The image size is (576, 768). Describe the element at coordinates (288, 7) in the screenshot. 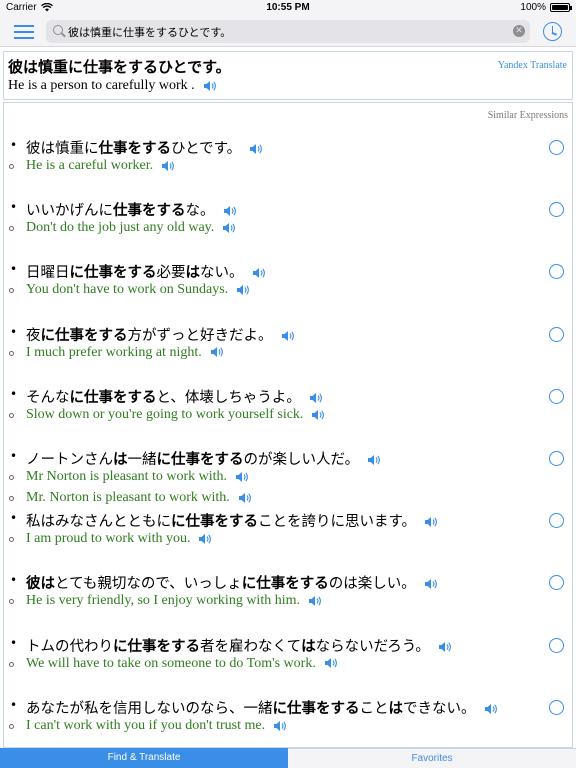

I see `clock: 10:55 PM` at that location.